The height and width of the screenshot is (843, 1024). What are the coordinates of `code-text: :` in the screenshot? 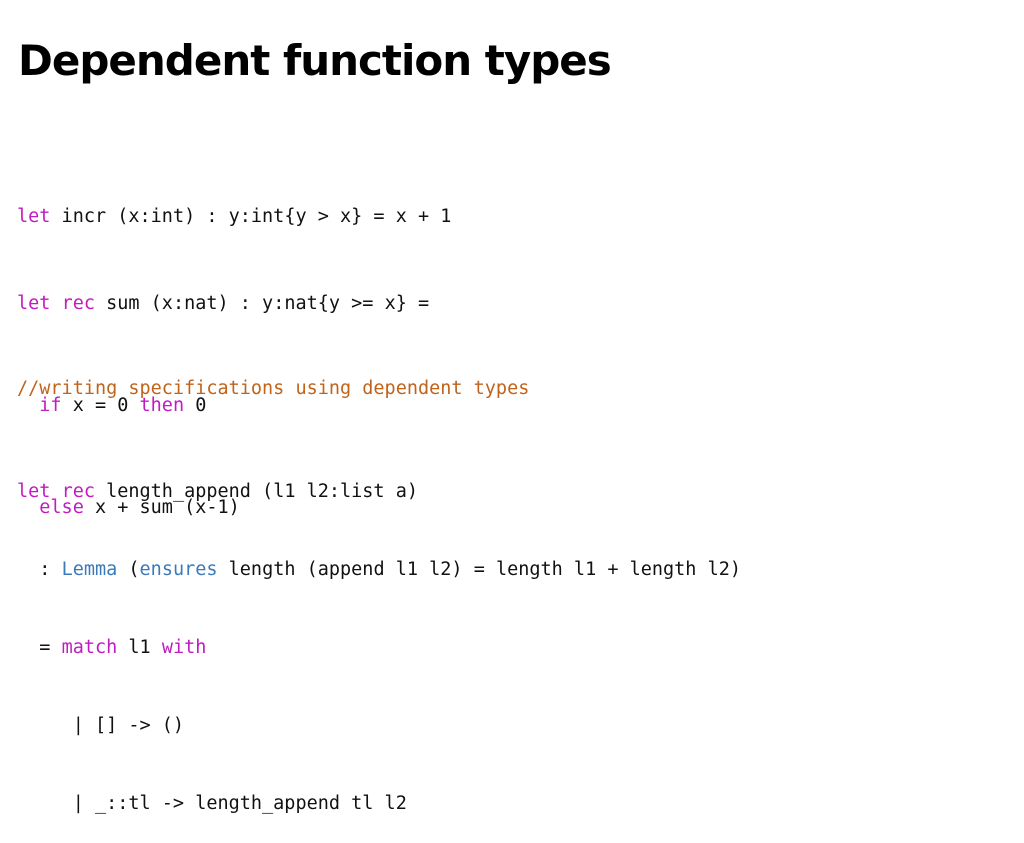 It's located at (39, 569).